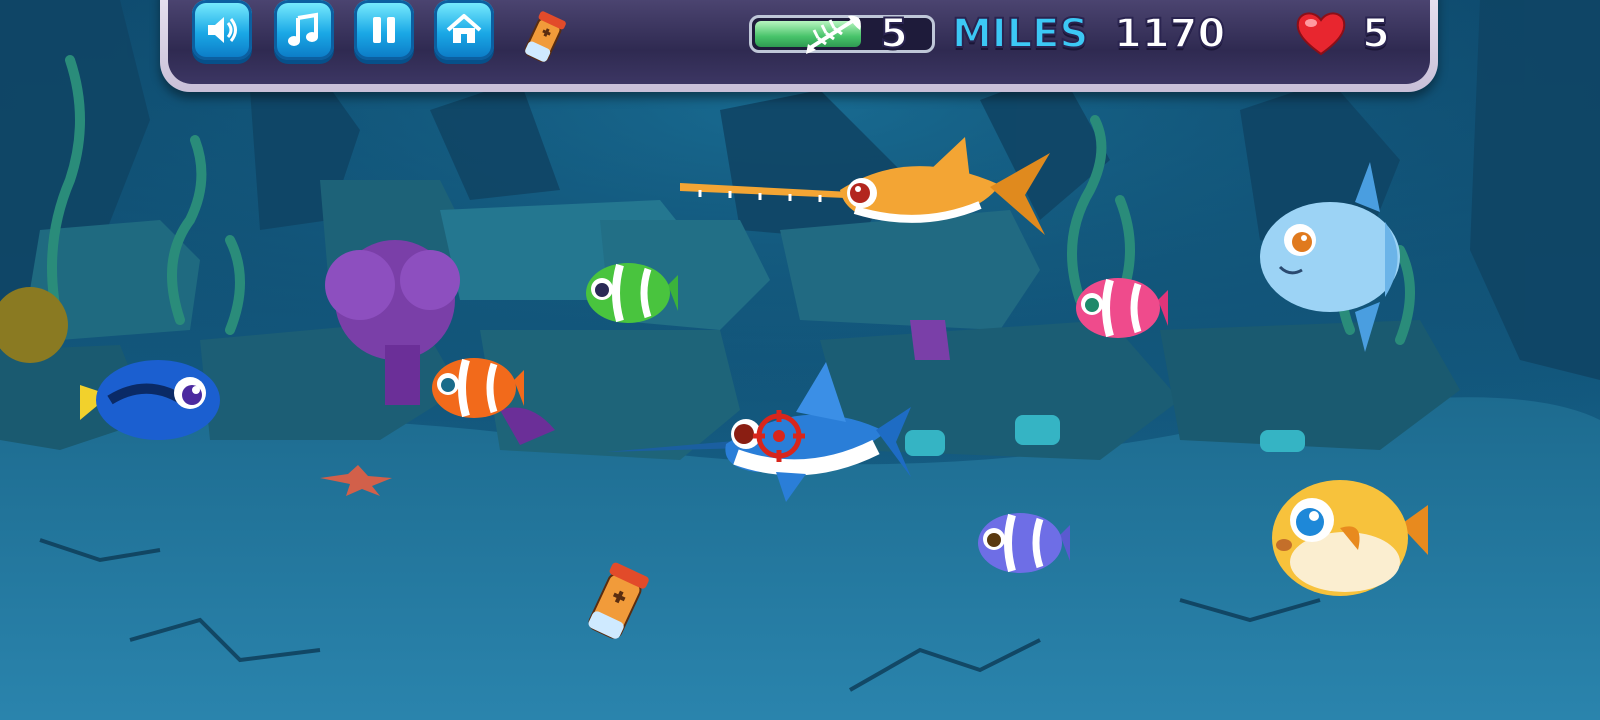 The width and height of the screenshot is (1600, 720). I want to click on home-icon, so click(464, 28).